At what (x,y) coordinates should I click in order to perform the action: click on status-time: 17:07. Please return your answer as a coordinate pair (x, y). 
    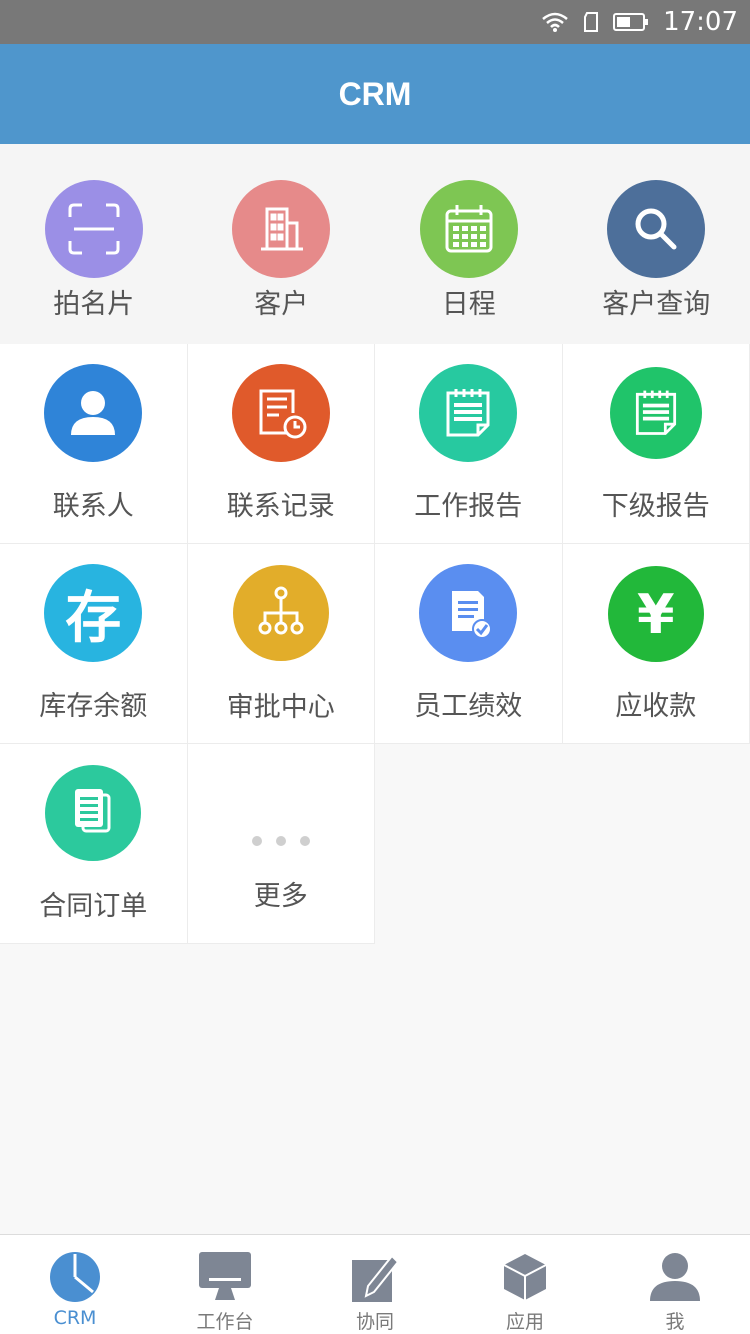
    Looking at the image, I should click on (700, 22).